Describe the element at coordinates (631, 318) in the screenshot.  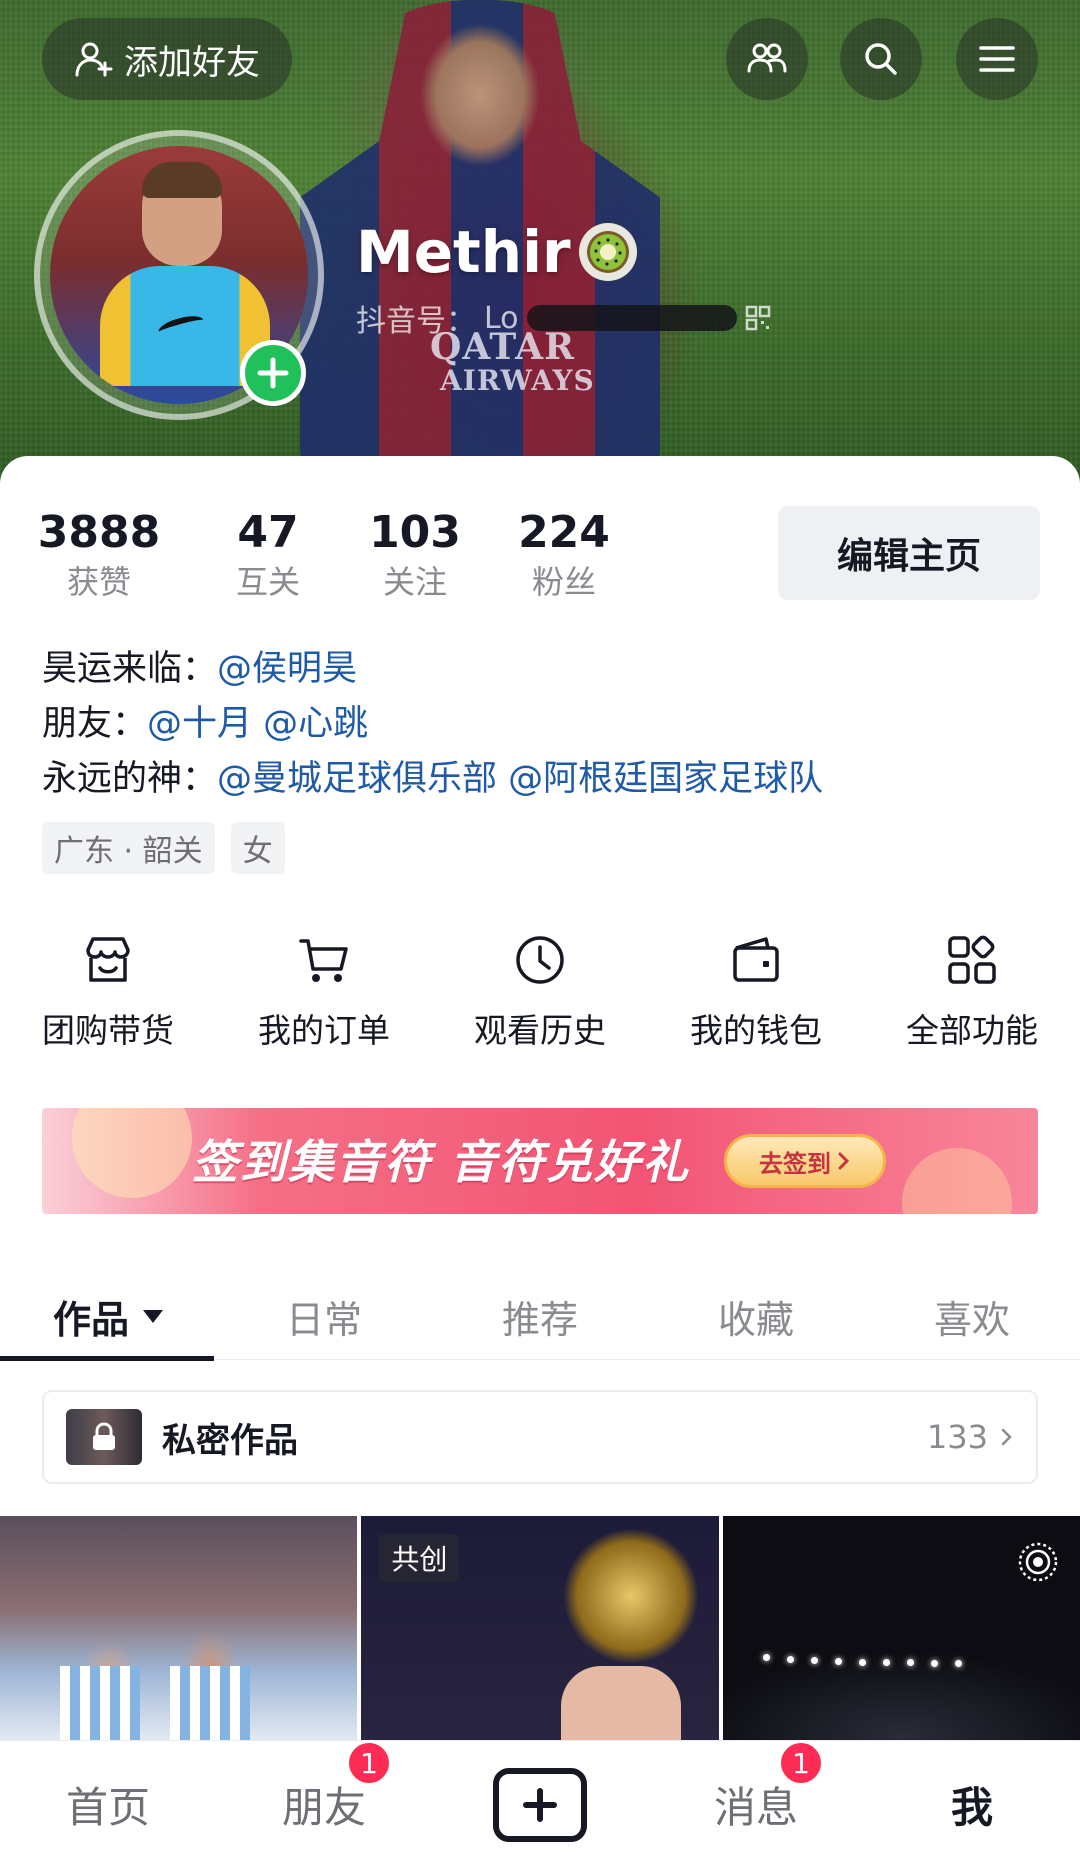
I see `id-redaction` at that location.